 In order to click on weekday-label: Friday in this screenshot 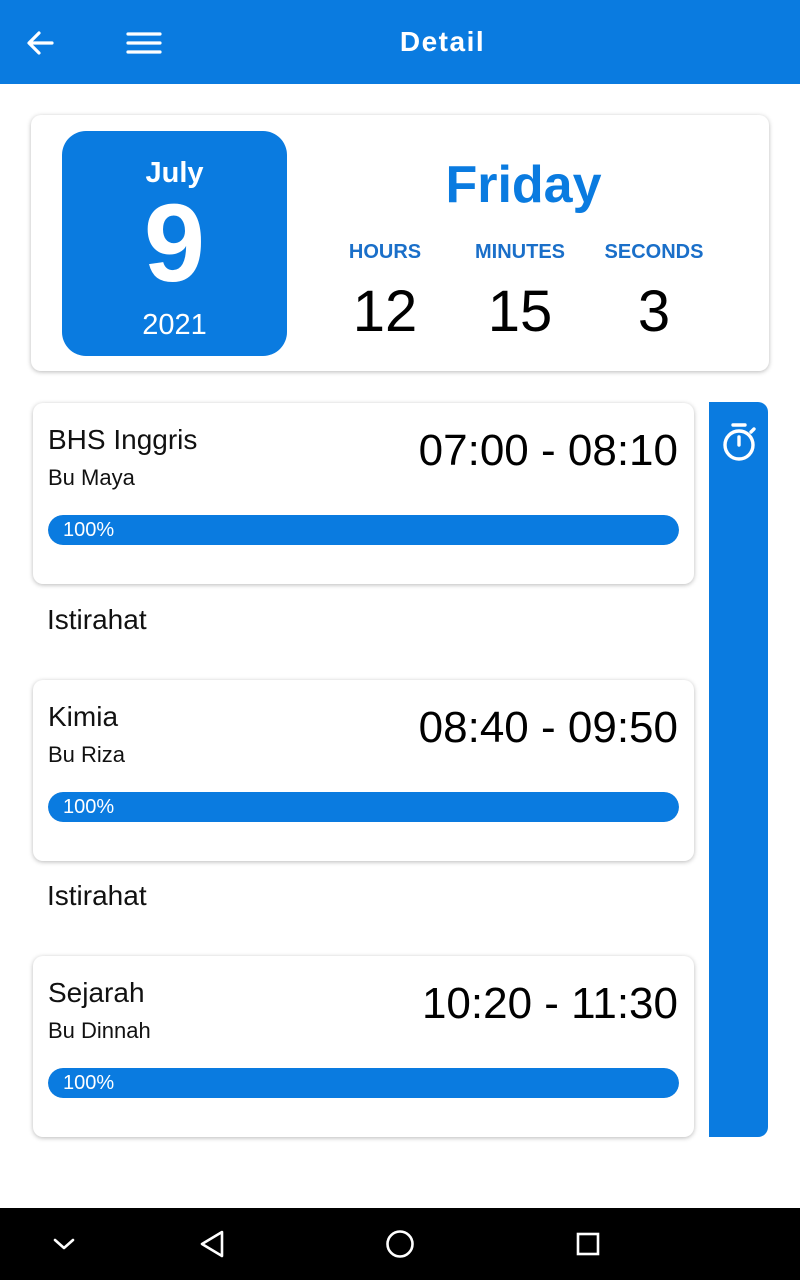, I will do `click(523, 185)`.